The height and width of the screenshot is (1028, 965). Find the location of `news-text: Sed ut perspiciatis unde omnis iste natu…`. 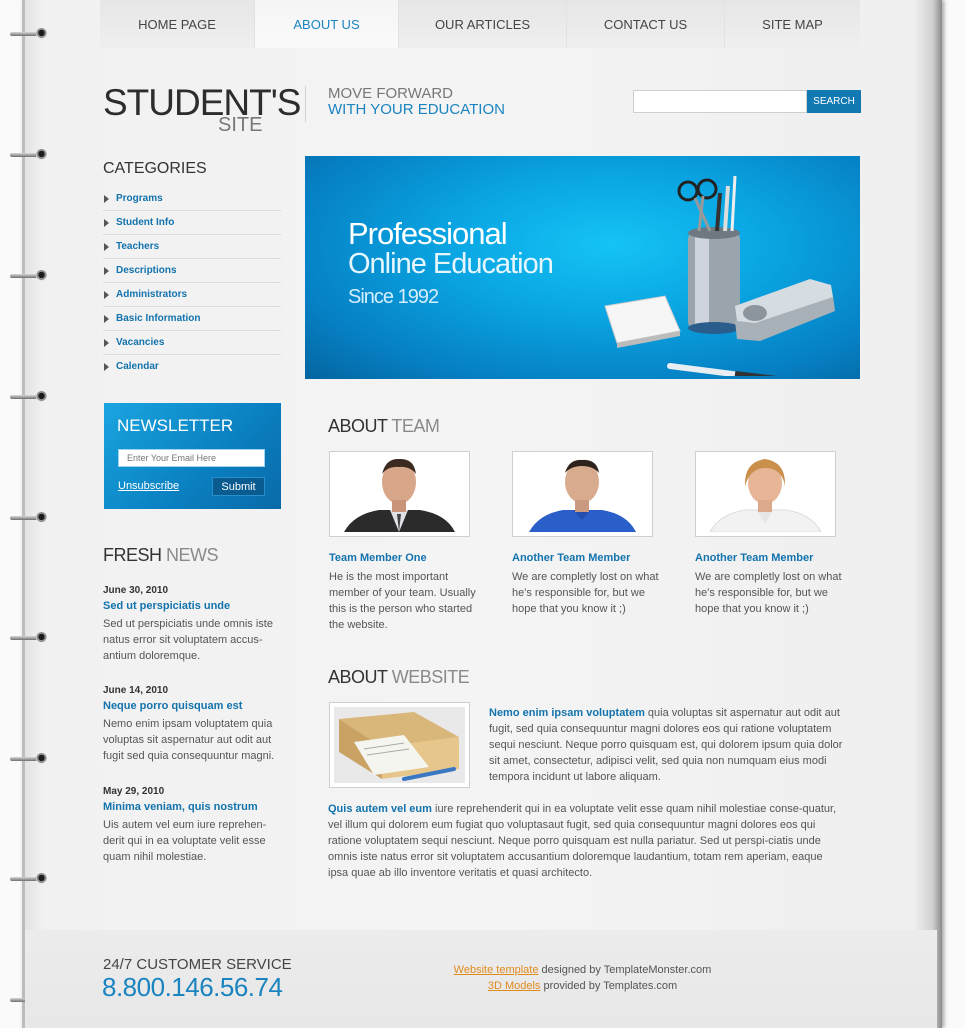

news-text: Sed ut perspiciatis unde omnis iste natu… is located at coordinates (188, 640).